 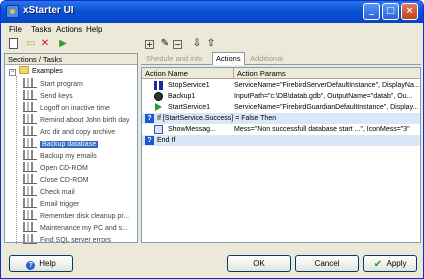 I want to click on col-action-name: Action Name, so click(x=188, y=73).